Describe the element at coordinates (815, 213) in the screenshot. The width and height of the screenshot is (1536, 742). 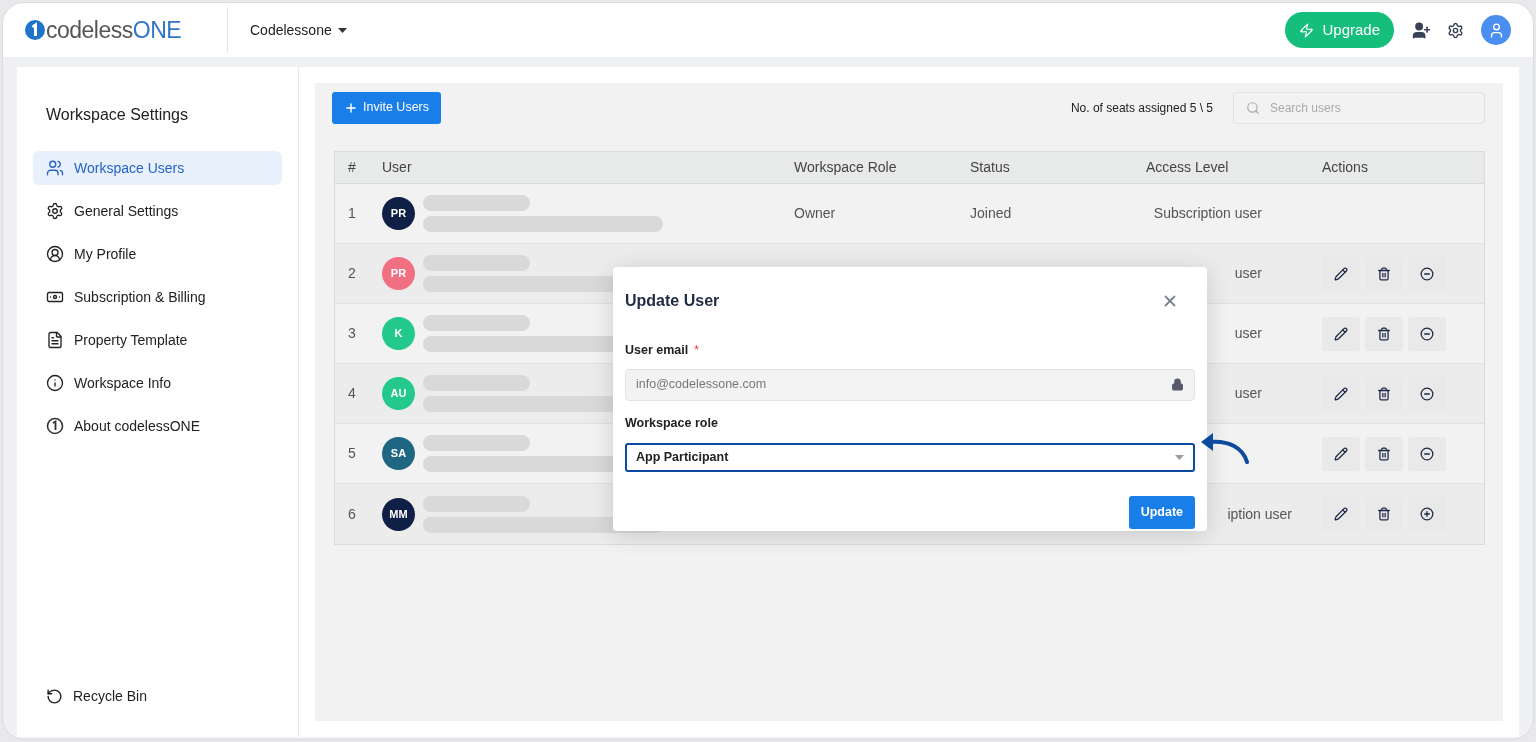
I see `role-text: Owner` at that location.